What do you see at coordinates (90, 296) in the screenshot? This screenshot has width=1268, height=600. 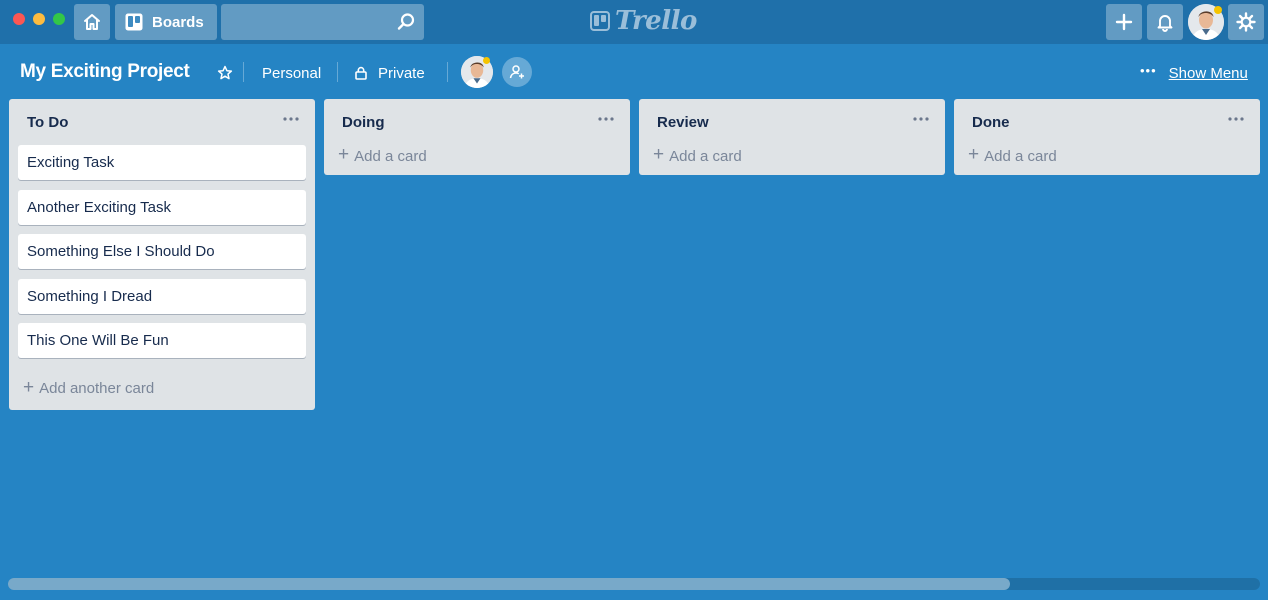 I see `card-title: Something I Dread` at bounding box center [90, 296].